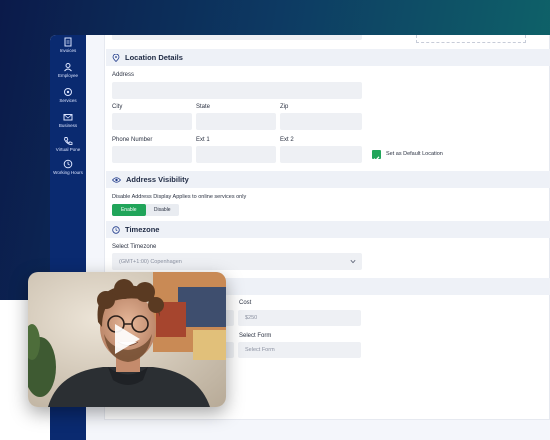 This screenshot has width=550, height=440. I want to click on sidebar-item-business: Business, so click(68, 120).